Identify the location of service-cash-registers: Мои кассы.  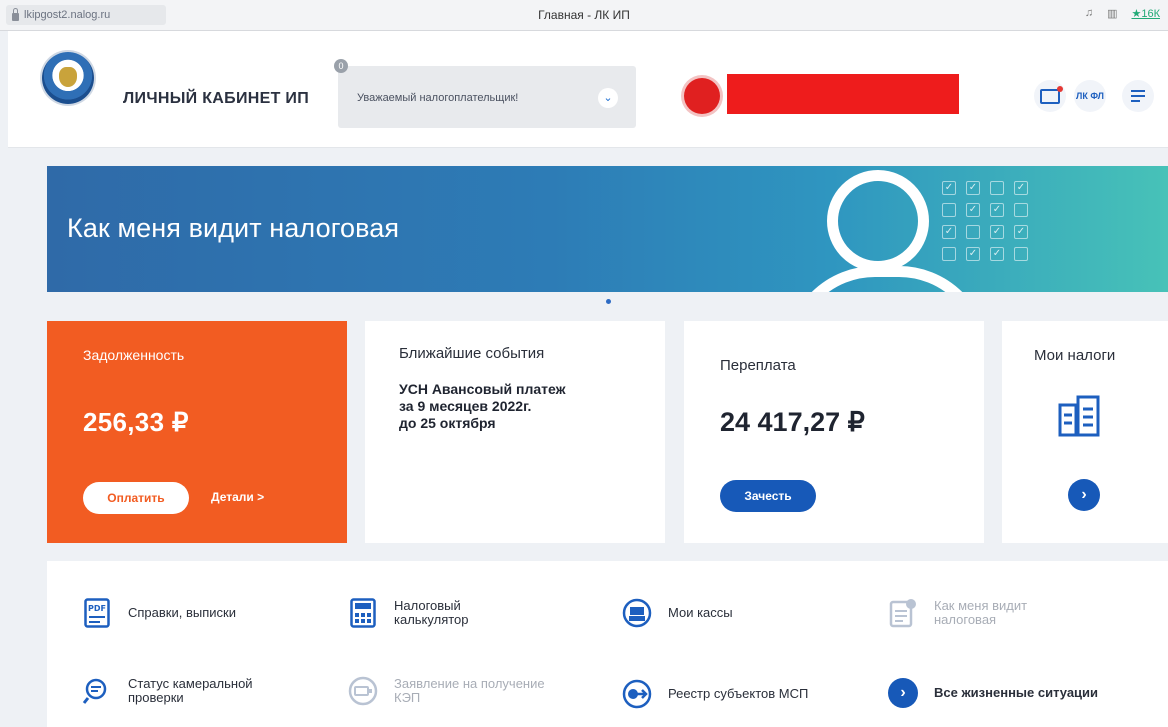
(677, 613).